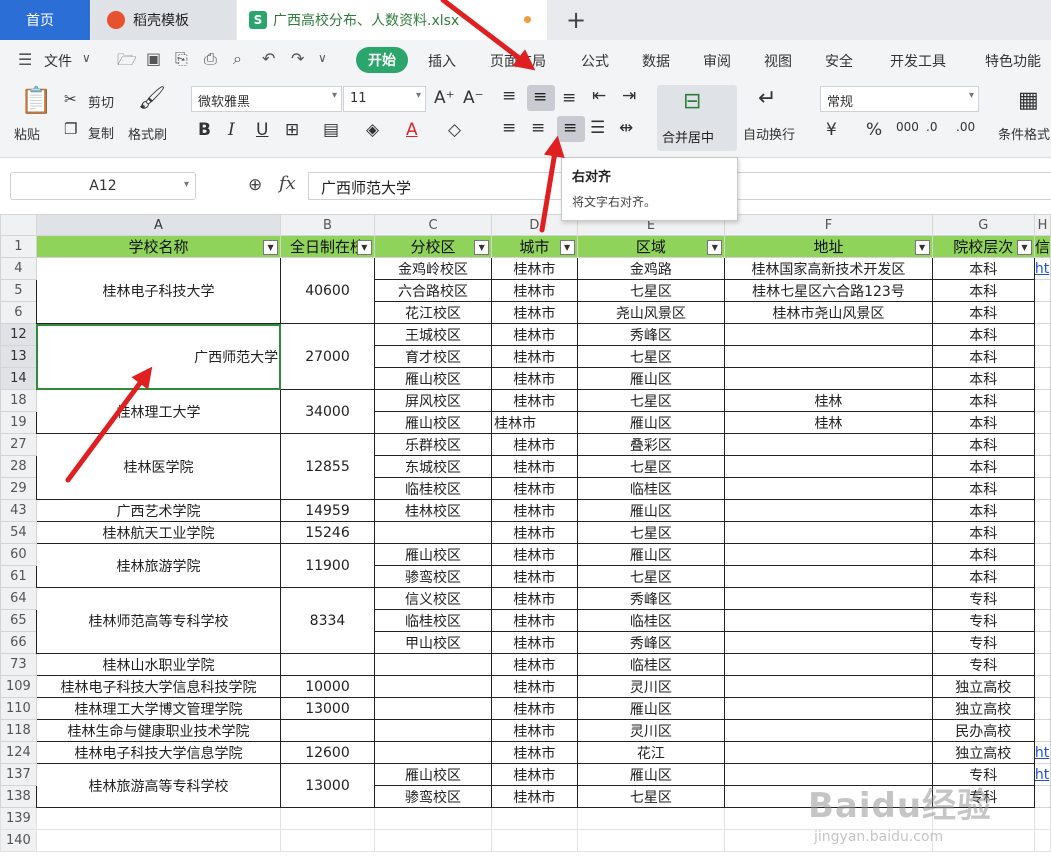 The height and width of the screenshot is (863, 1051). Describe the element at coordinates (518, 61) in the screenshot. I see `menu-page-layout: 页面布局` at that location.